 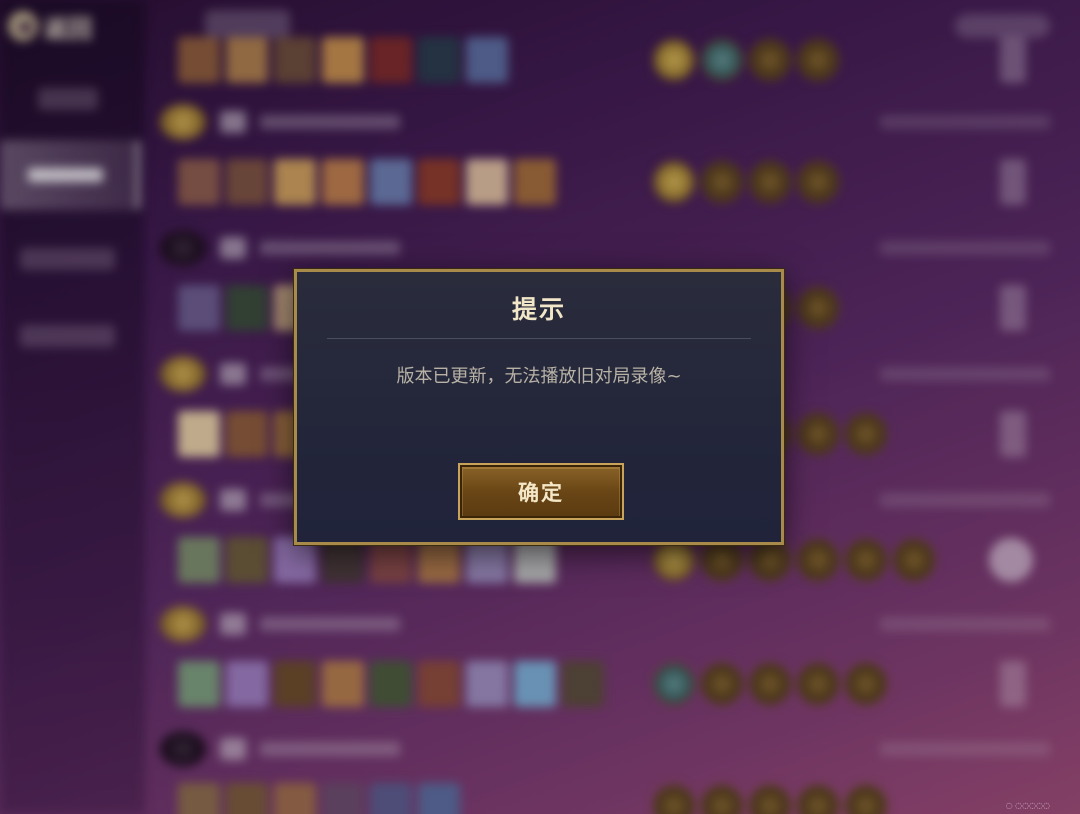 What do you see at coordinates (1027, 805) in the screenshot?
I see `watermark: ◌ ◌◌◌◌◌` at bounding box center [1027, 805].